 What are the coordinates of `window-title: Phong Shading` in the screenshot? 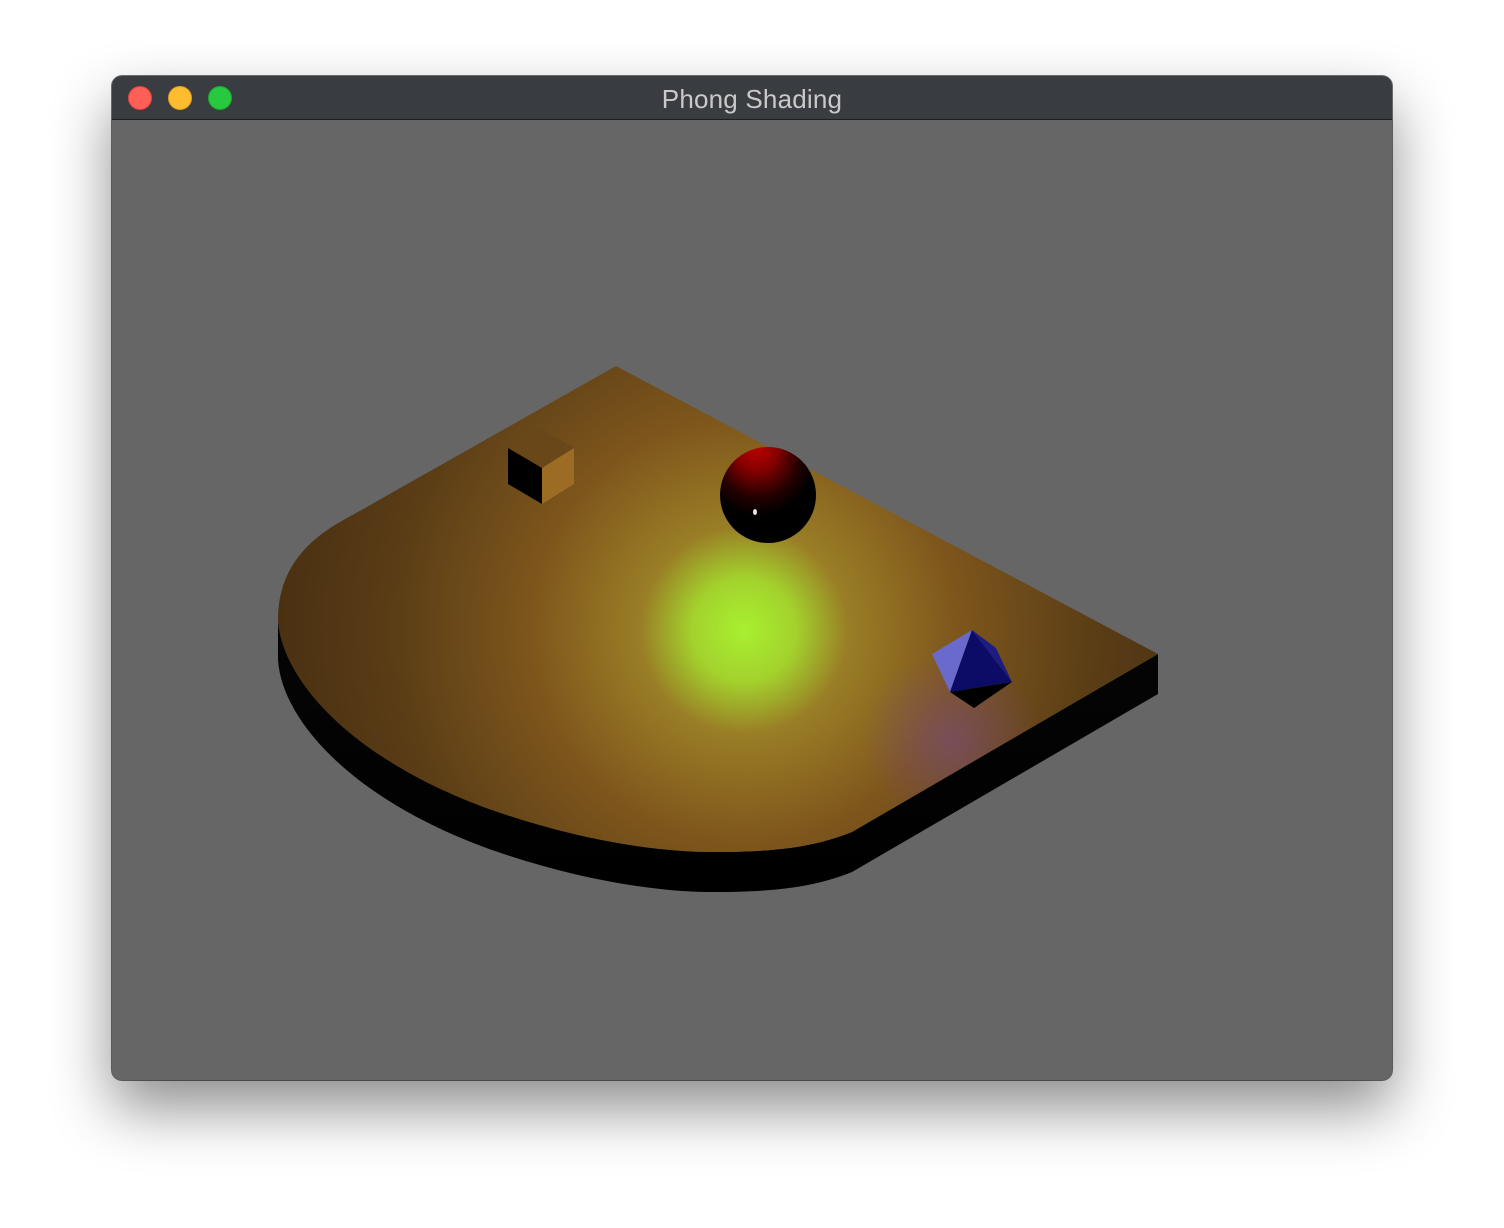 It's located at (752, 99).